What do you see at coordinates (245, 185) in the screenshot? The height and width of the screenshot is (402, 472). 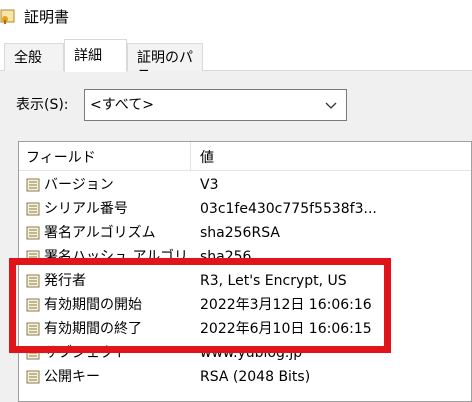 I see `list-item: バージョン V3` at bounding box center [245, 185].